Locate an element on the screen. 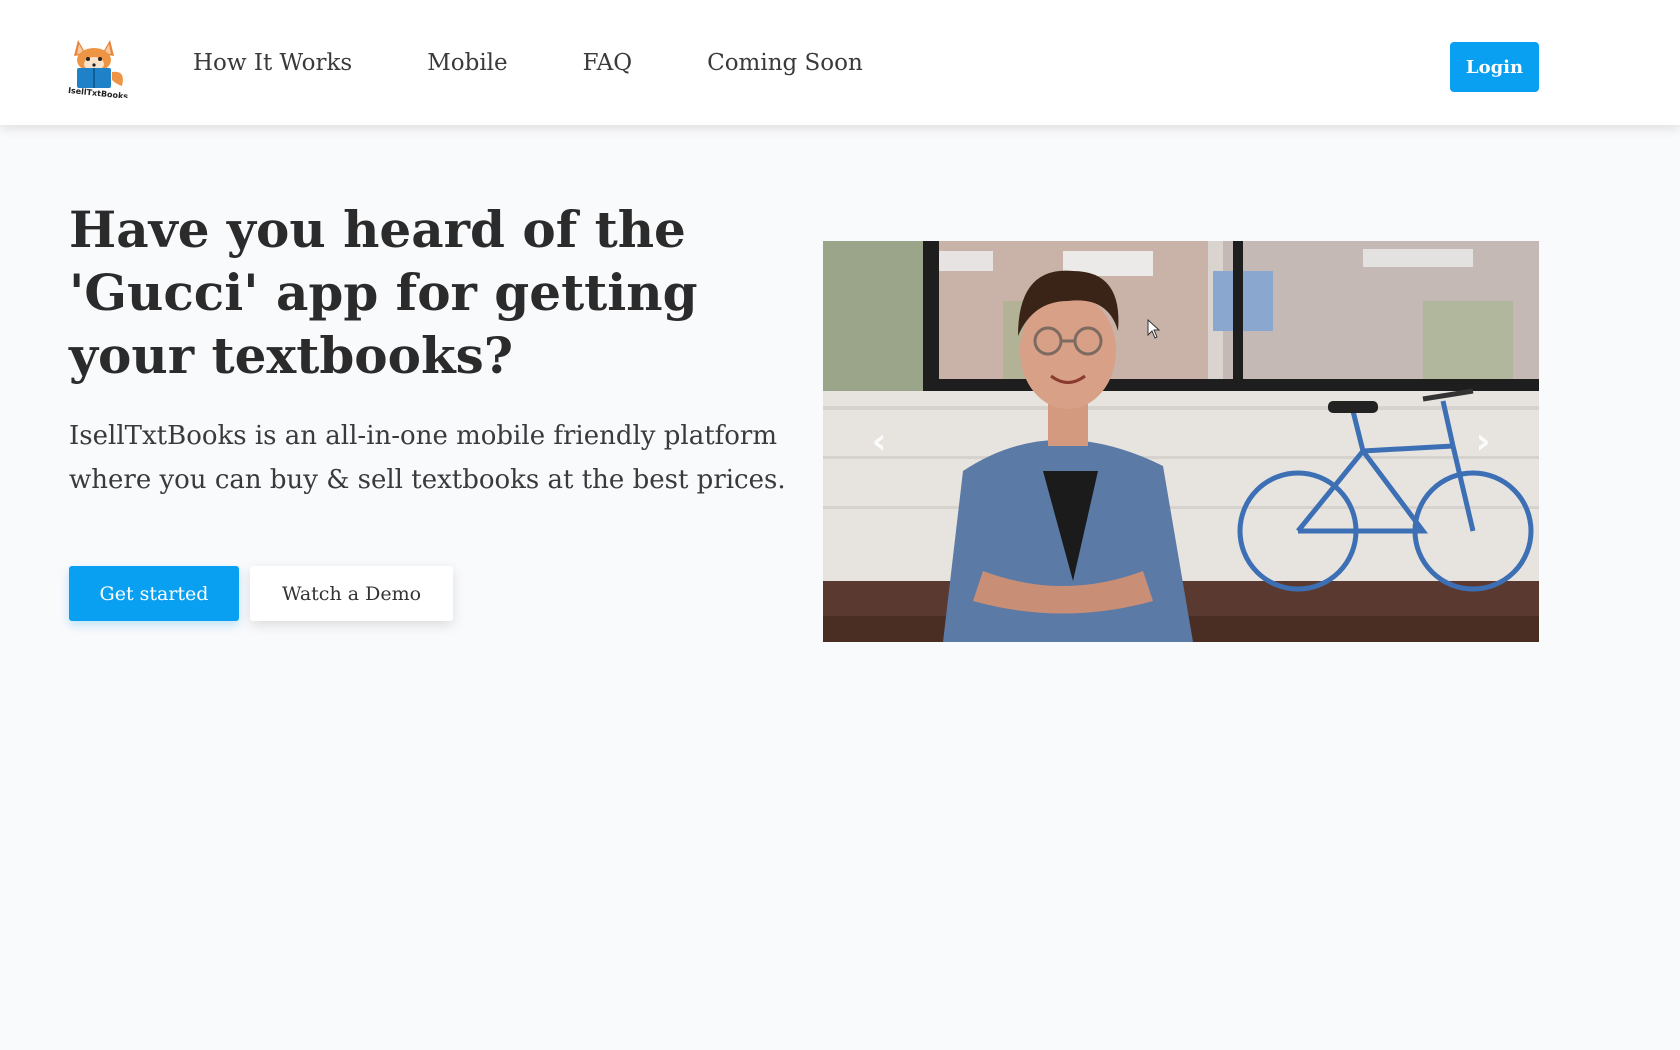 The height and width of the screenshot is (1050, 1680). login-button: Login is located at coordinates (1494, 67).